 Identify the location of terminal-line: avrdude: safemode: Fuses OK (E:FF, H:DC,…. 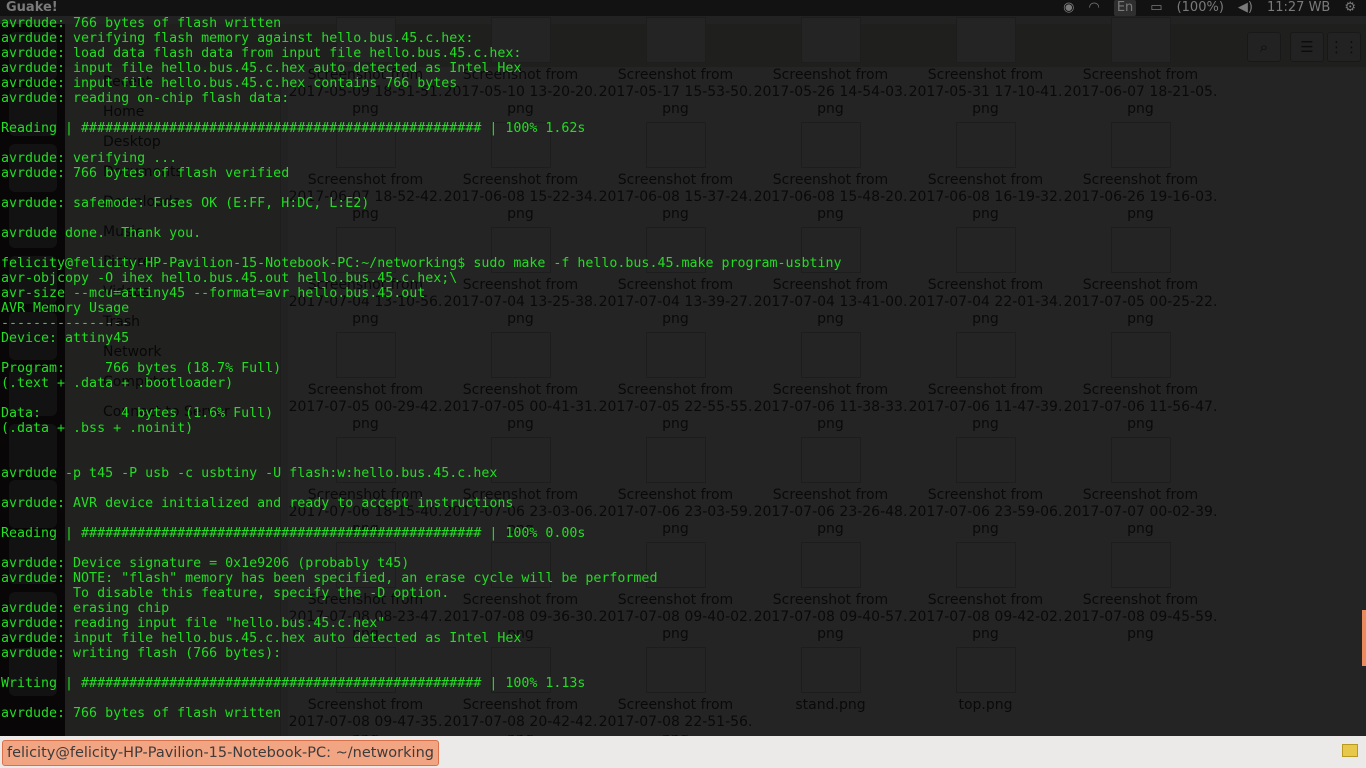
(185, 203).